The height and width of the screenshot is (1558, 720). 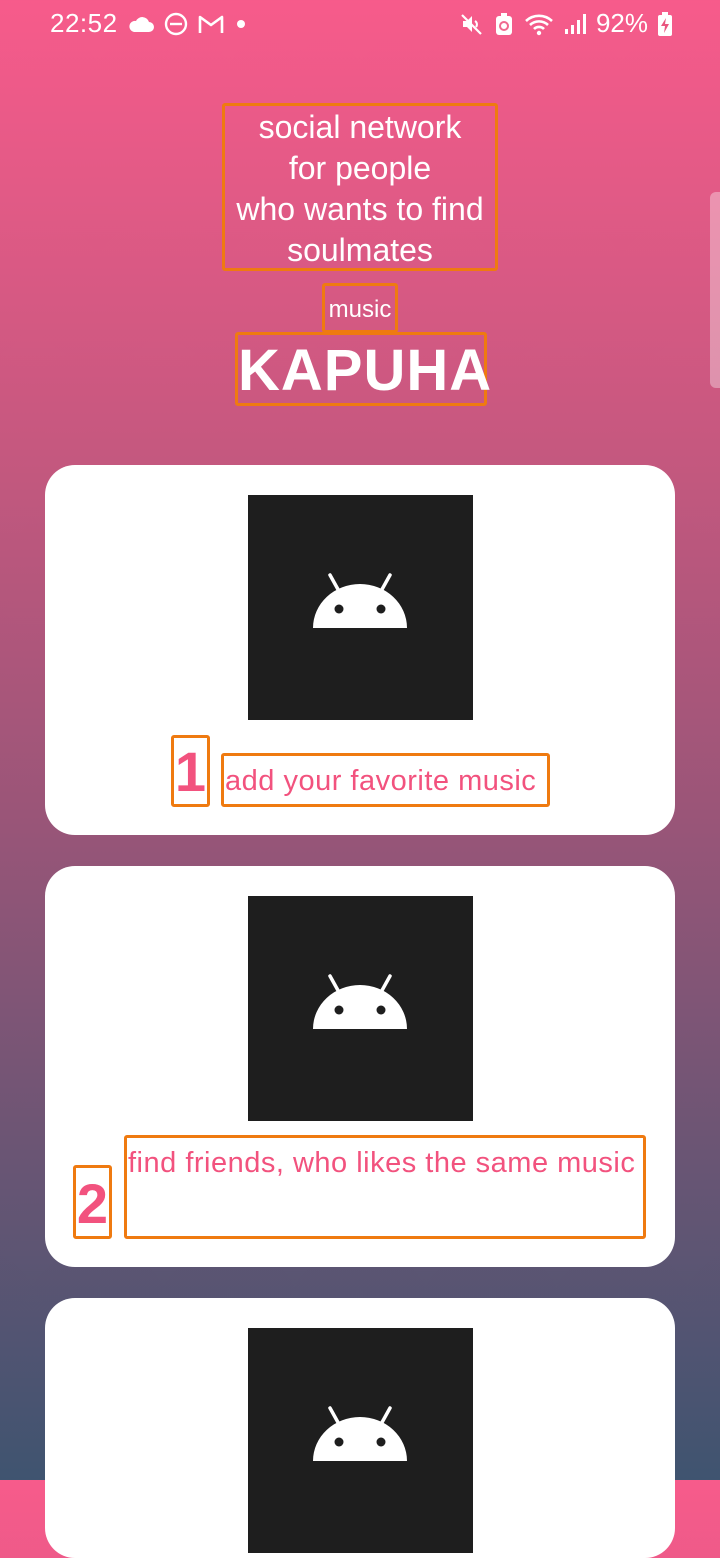 What do you see at coordinates (665, 23) in the screenshot?
I see `battery-charging-icon` at bounding box center [665, 23].